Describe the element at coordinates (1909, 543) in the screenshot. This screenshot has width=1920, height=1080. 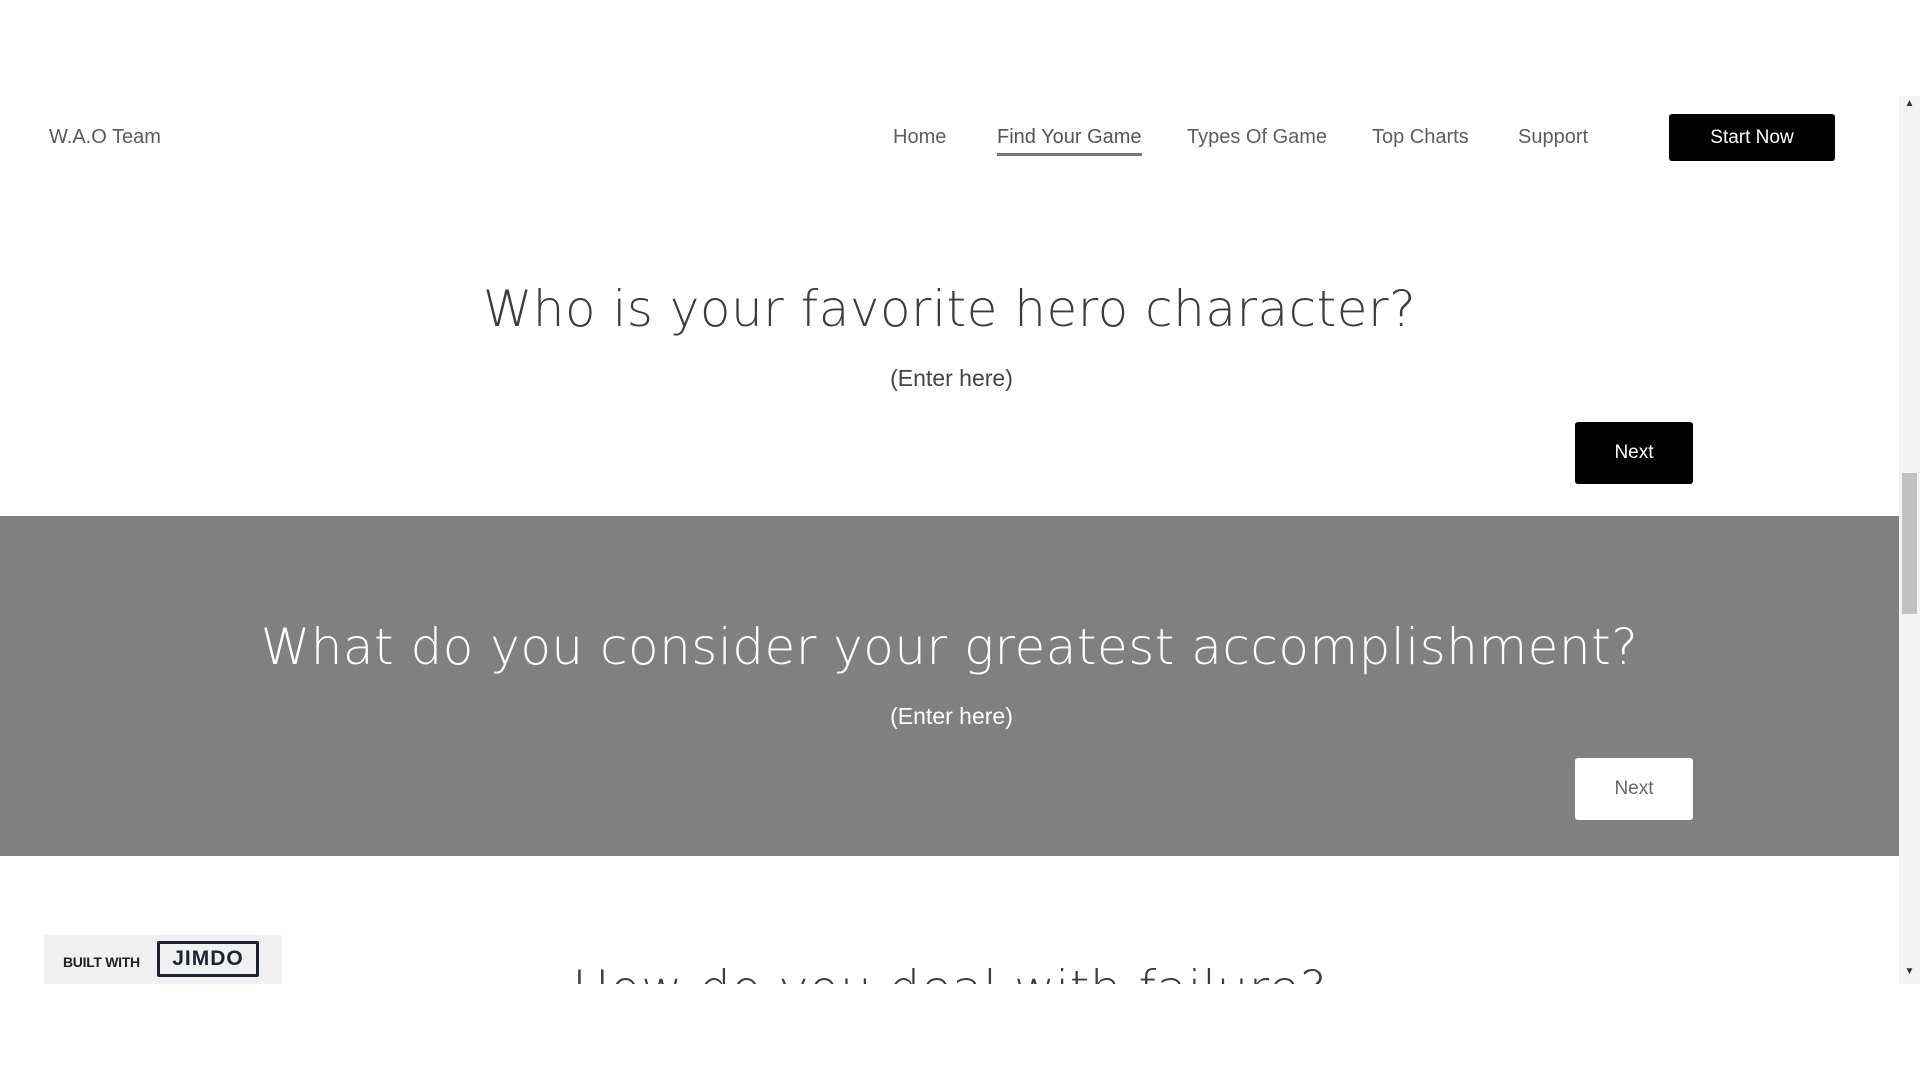
I see `scrollbar-thumb` at that location.